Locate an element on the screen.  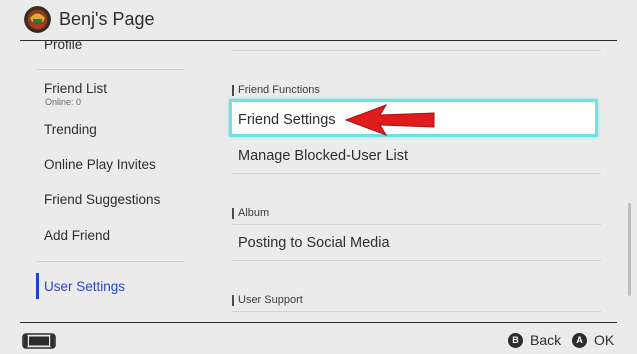
back-label: Back is located at coordinates (546, 340).